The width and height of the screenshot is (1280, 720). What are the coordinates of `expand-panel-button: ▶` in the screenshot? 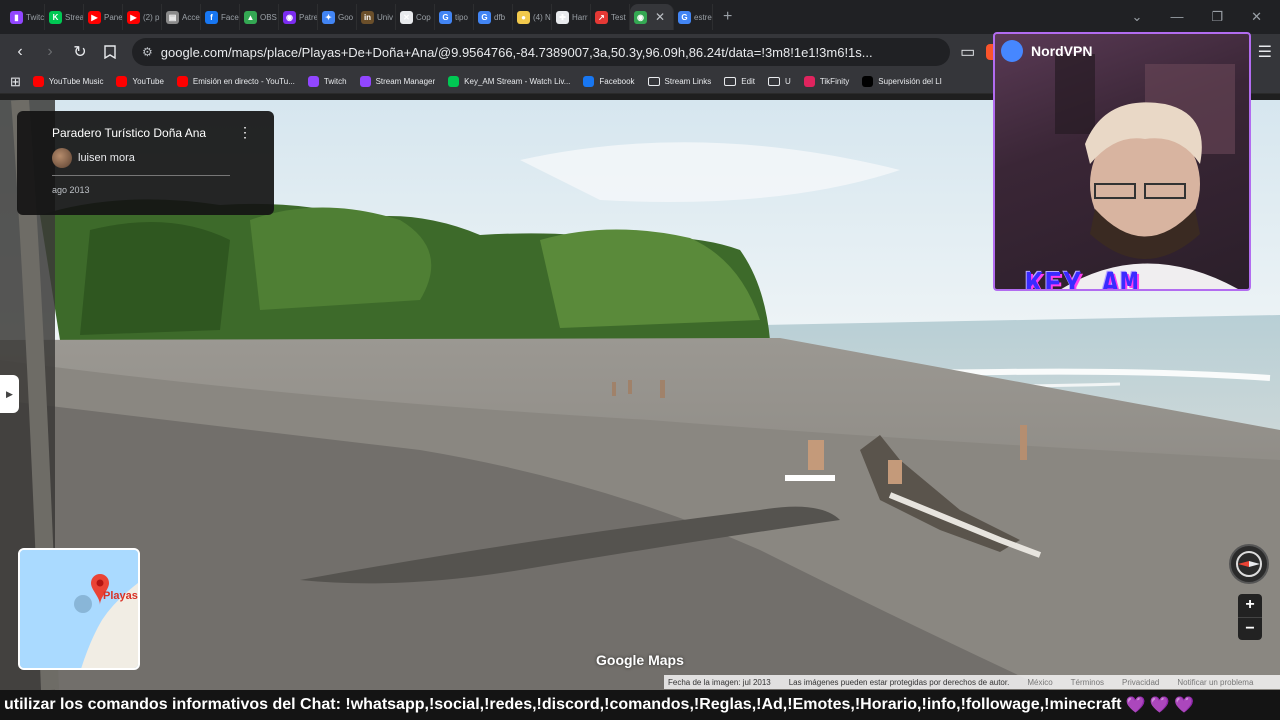 It's located at (9, 394).